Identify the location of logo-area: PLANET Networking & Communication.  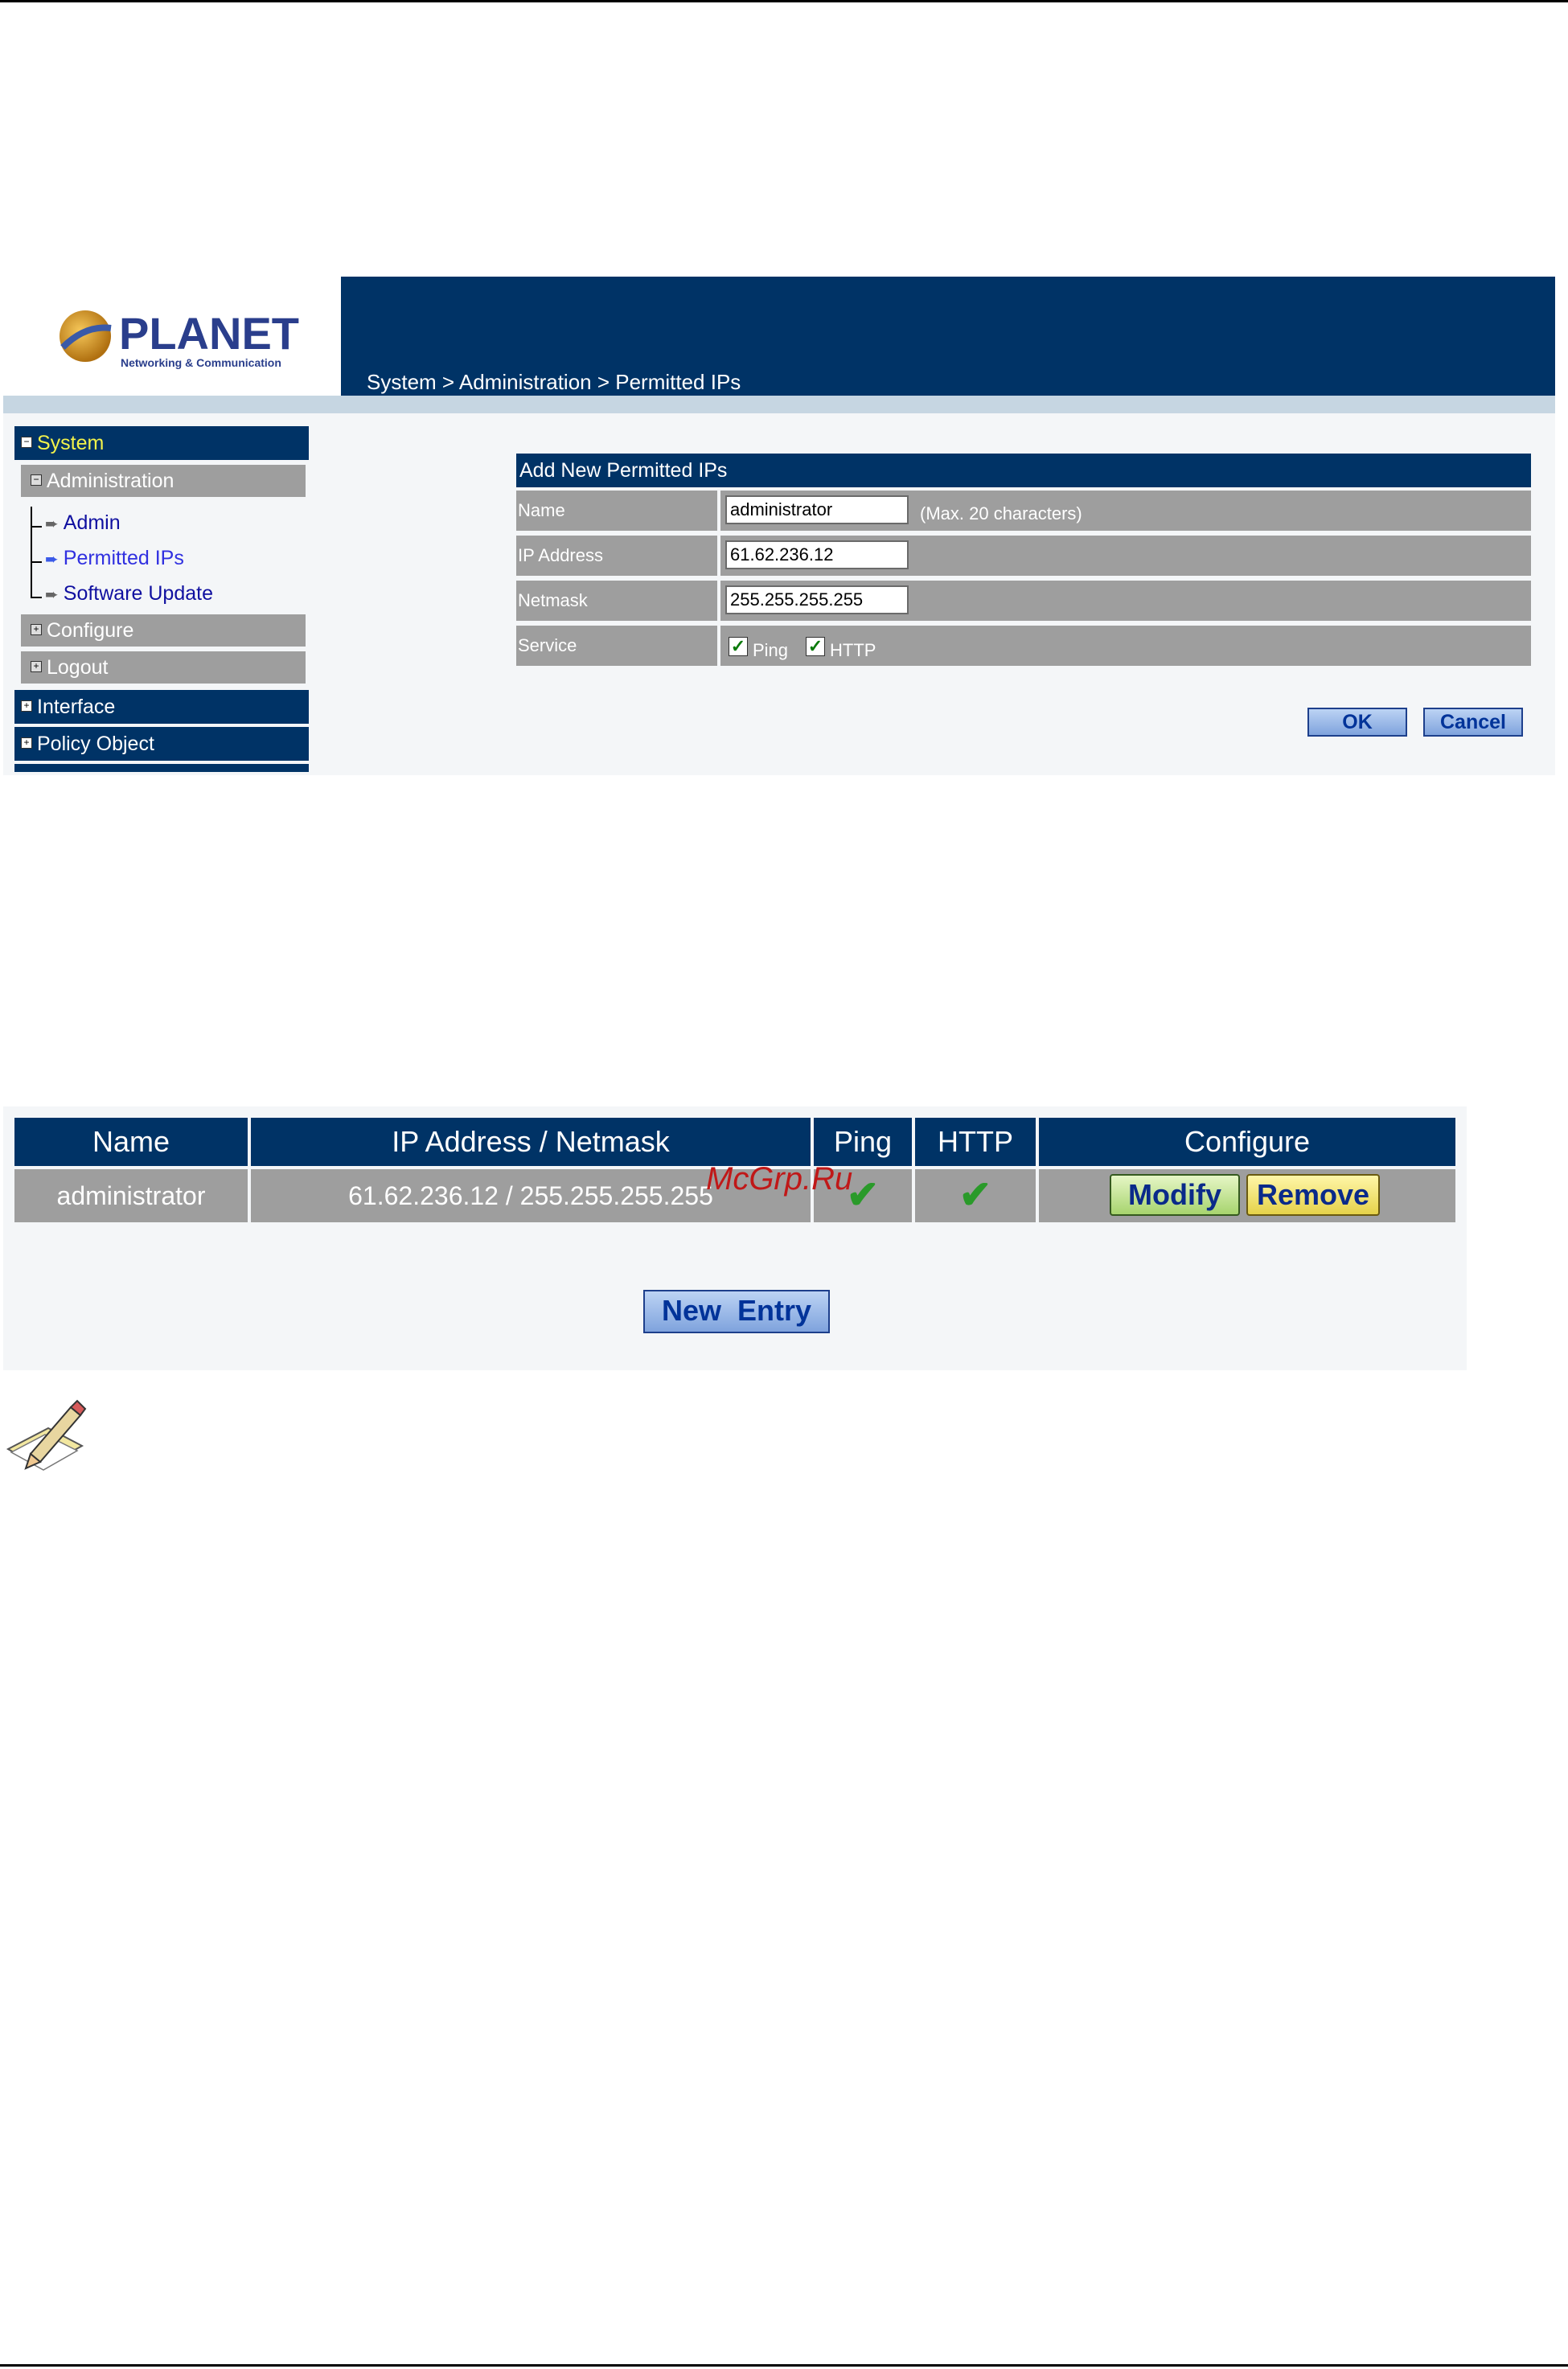
(172, 336).